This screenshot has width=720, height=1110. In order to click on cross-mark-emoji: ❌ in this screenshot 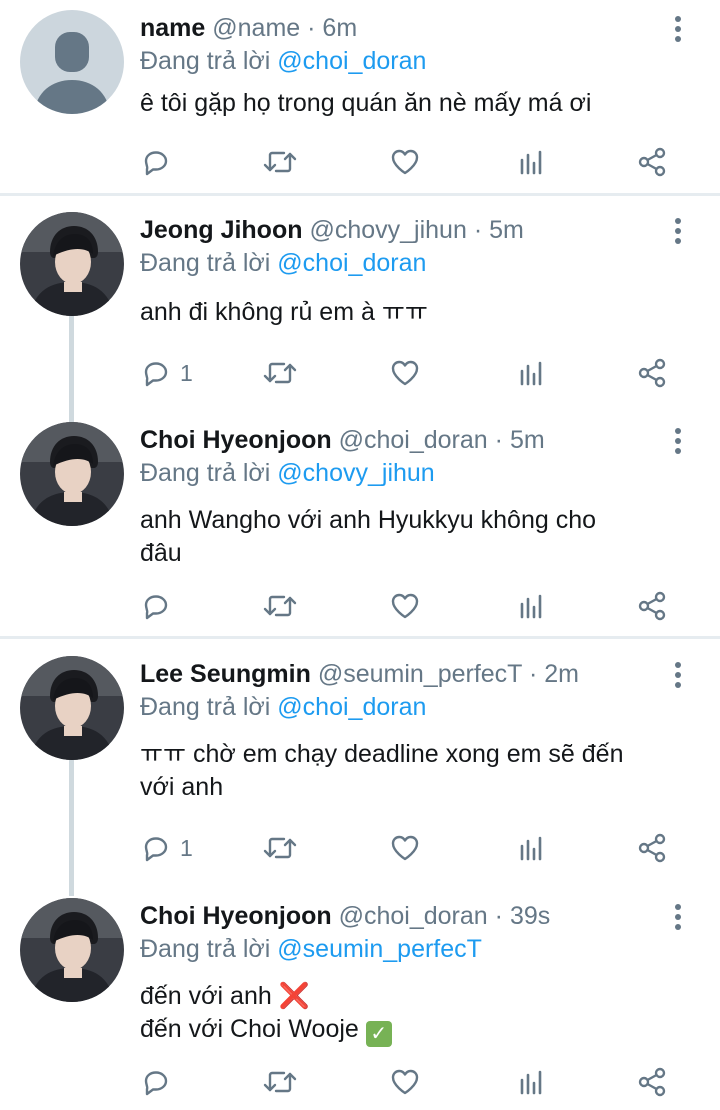, I will do `click(294, 996)`.